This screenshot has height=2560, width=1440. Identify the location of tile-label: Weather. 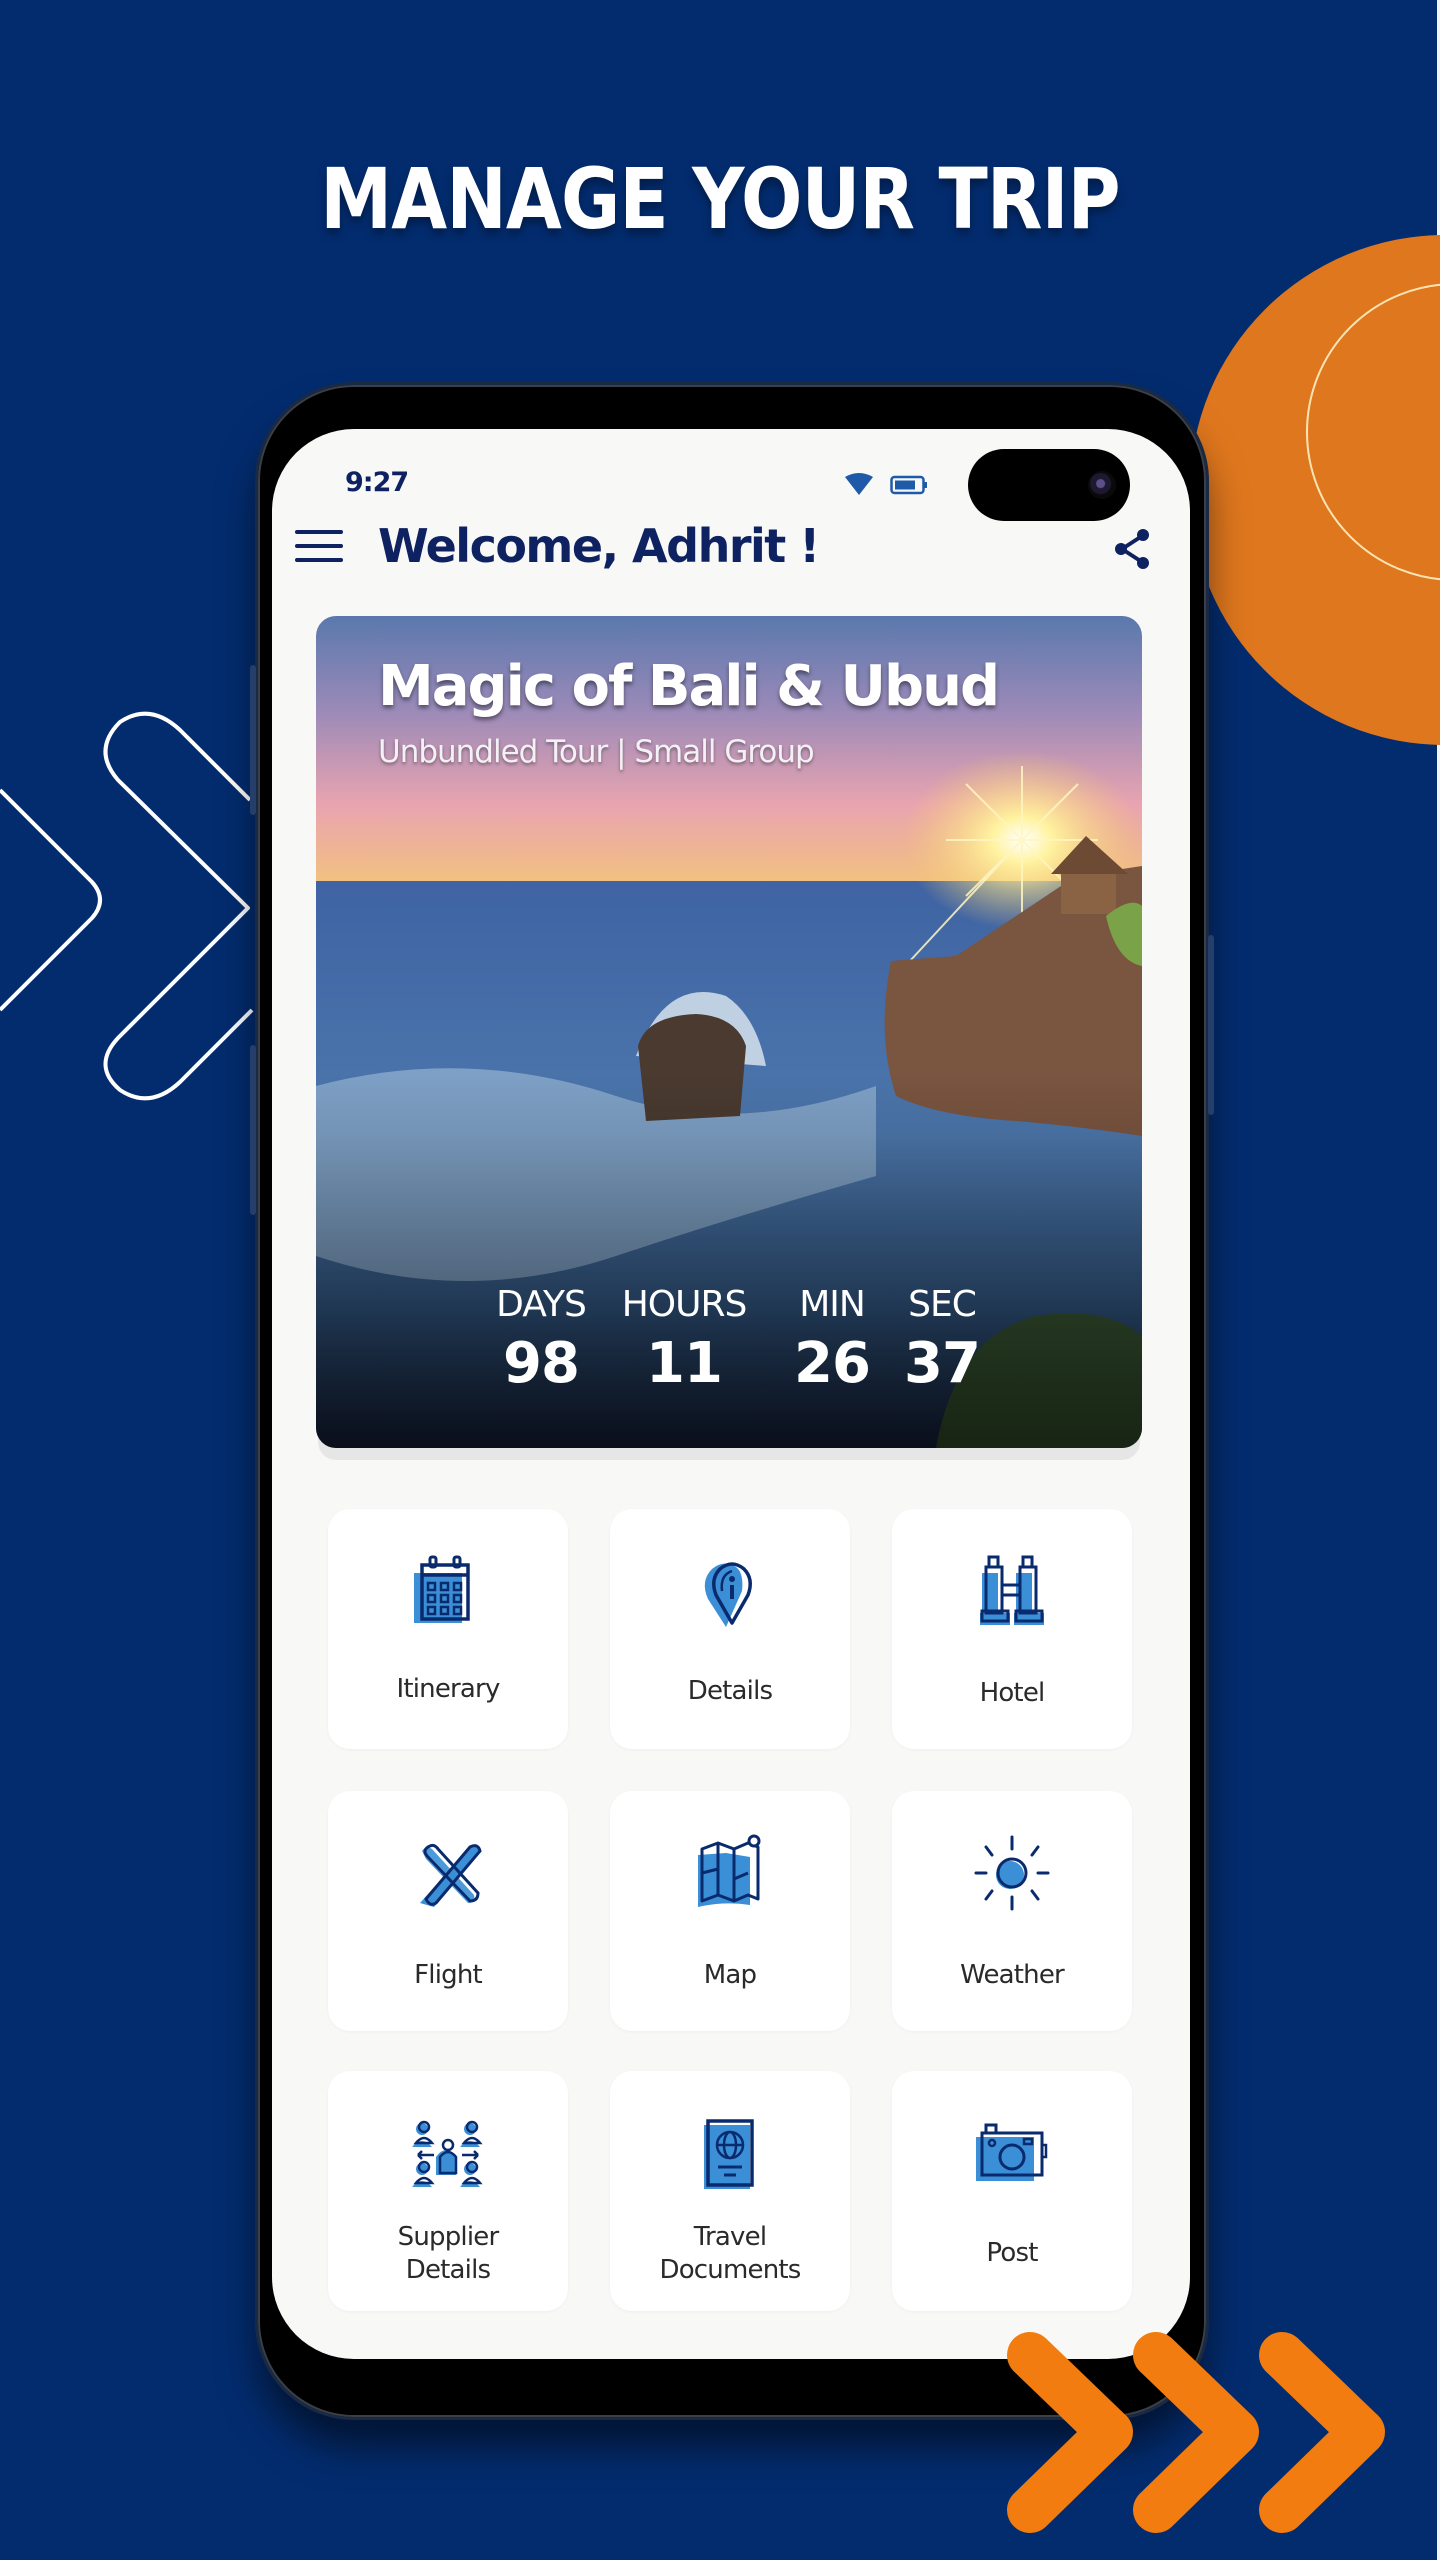
(1012, 1975).